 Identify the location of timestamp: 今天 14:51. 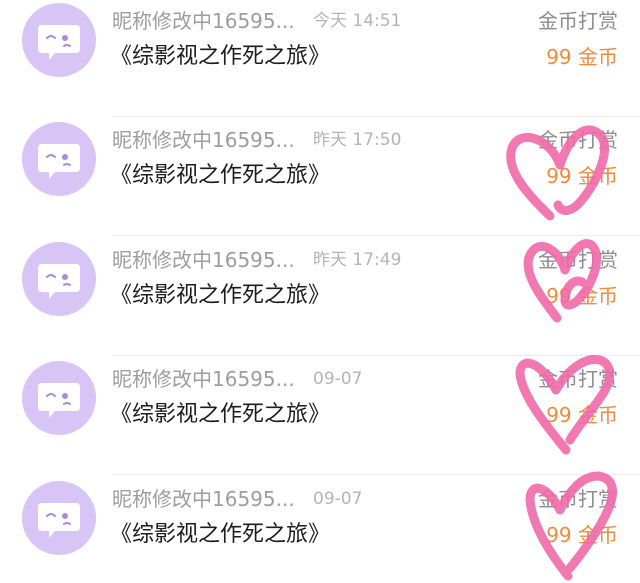
(357, 21).